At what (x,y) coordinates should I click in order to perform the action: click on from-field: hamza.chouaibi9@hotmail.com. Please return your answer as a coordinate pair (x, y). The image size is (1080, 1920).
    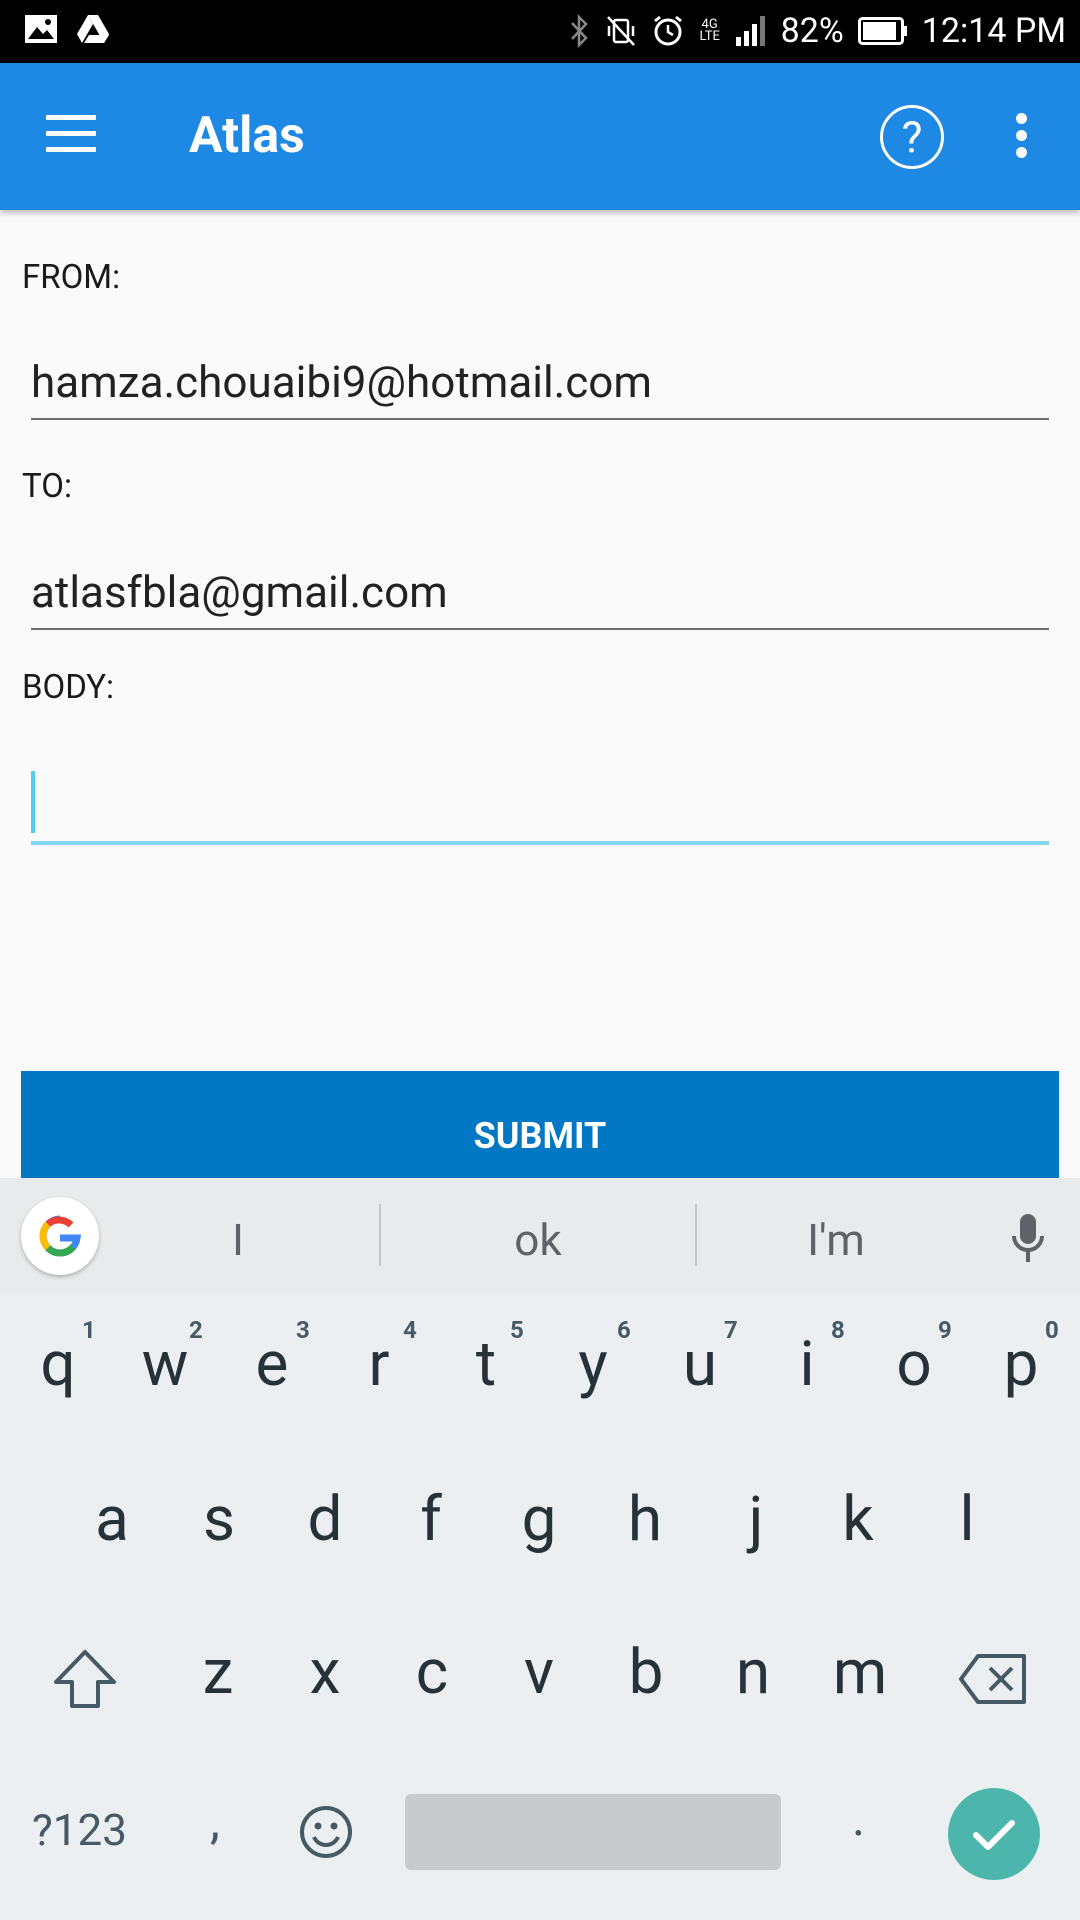
    Looking at the image, I should click on (540, 380).